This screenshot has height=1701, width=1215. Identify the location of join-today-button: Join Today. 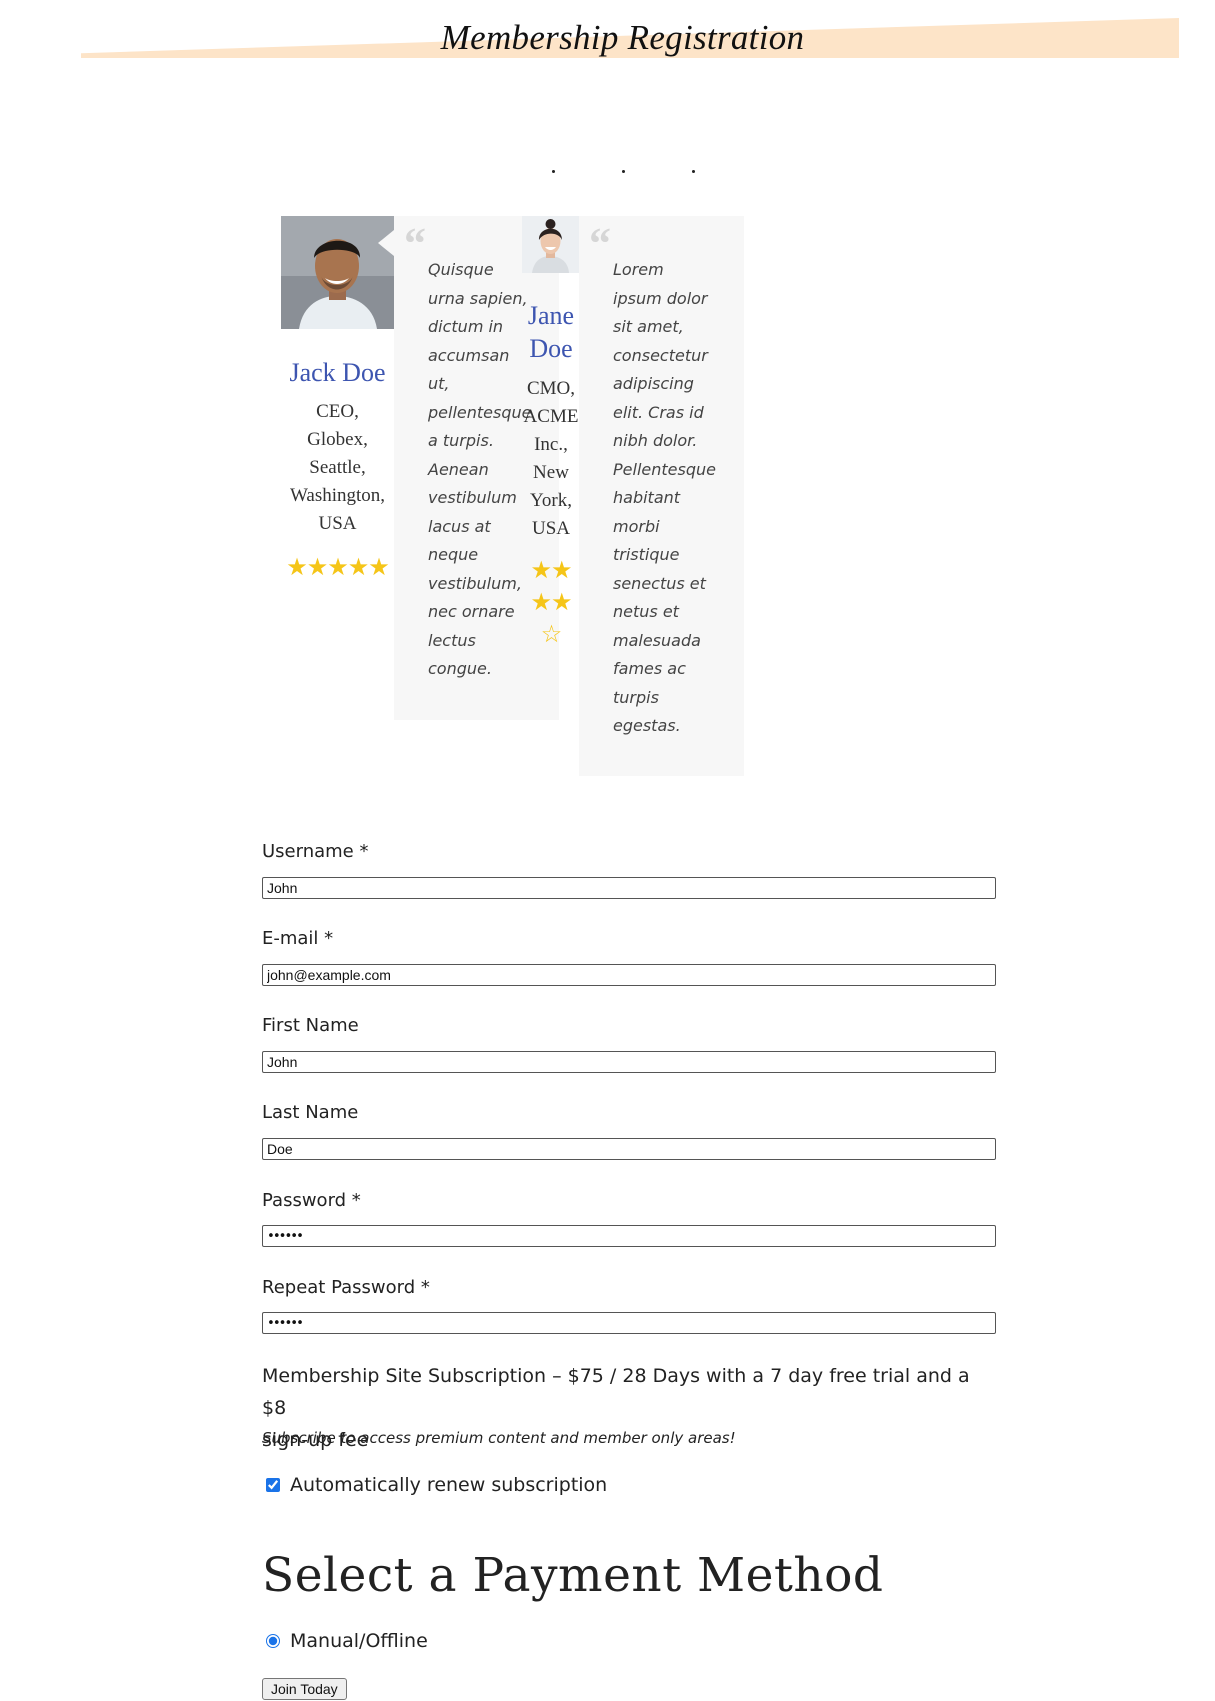
(304, 1689).